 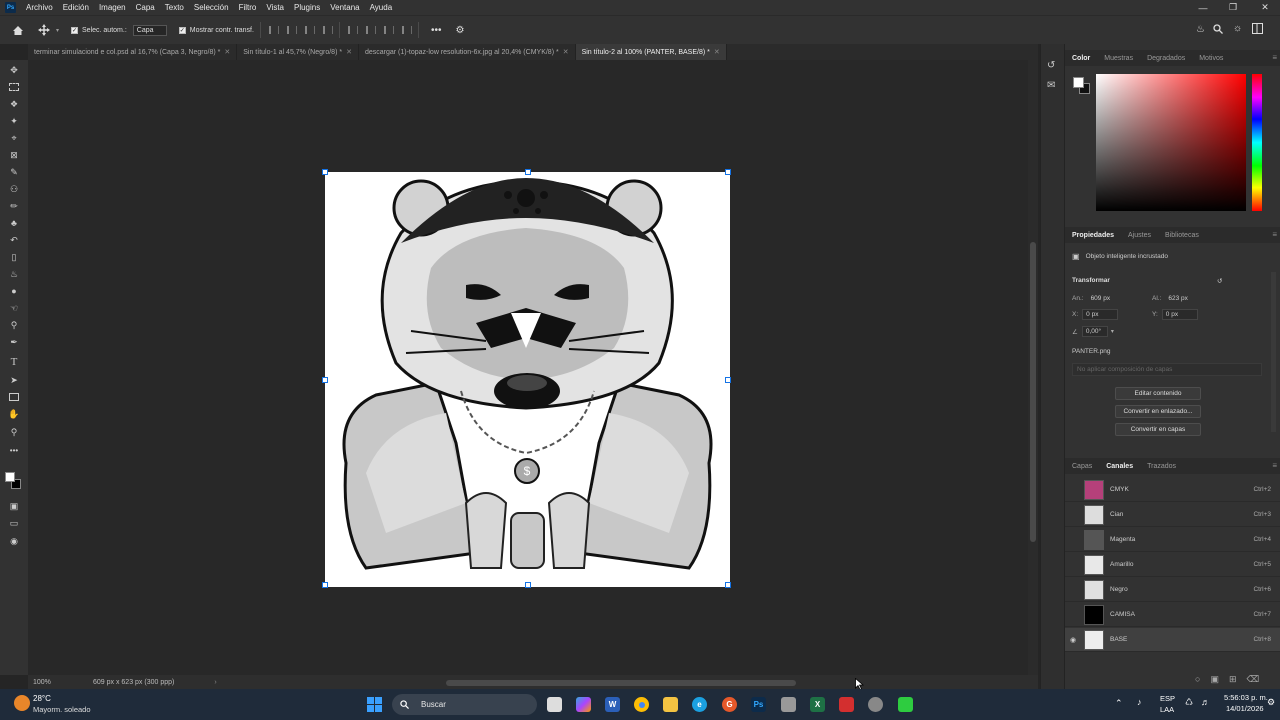 What do you see at coordinates (1139, 235) in the screenshot?
I see `tab-adjustments: Ajustes` at bounding box center [1139, 235].